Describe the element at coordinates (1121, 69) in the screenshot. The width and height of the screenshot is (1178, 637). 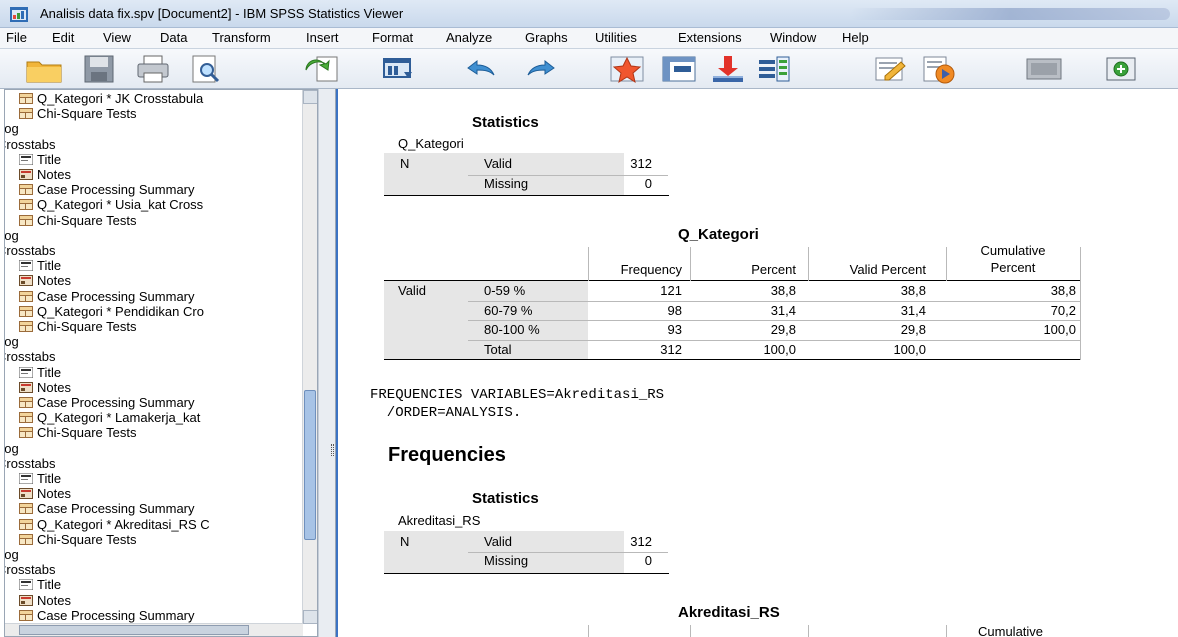
I see `add-icon` at that location.